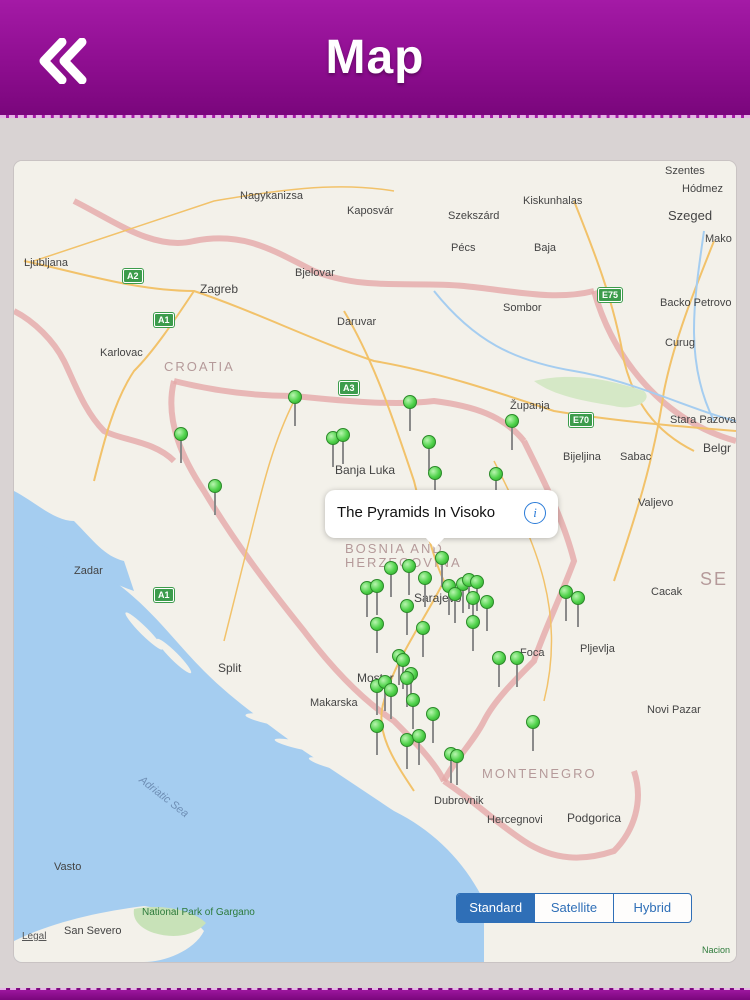 The image size is (750, 1000). I want to click on park-label: National Park of Gargano, so click(198, 912).